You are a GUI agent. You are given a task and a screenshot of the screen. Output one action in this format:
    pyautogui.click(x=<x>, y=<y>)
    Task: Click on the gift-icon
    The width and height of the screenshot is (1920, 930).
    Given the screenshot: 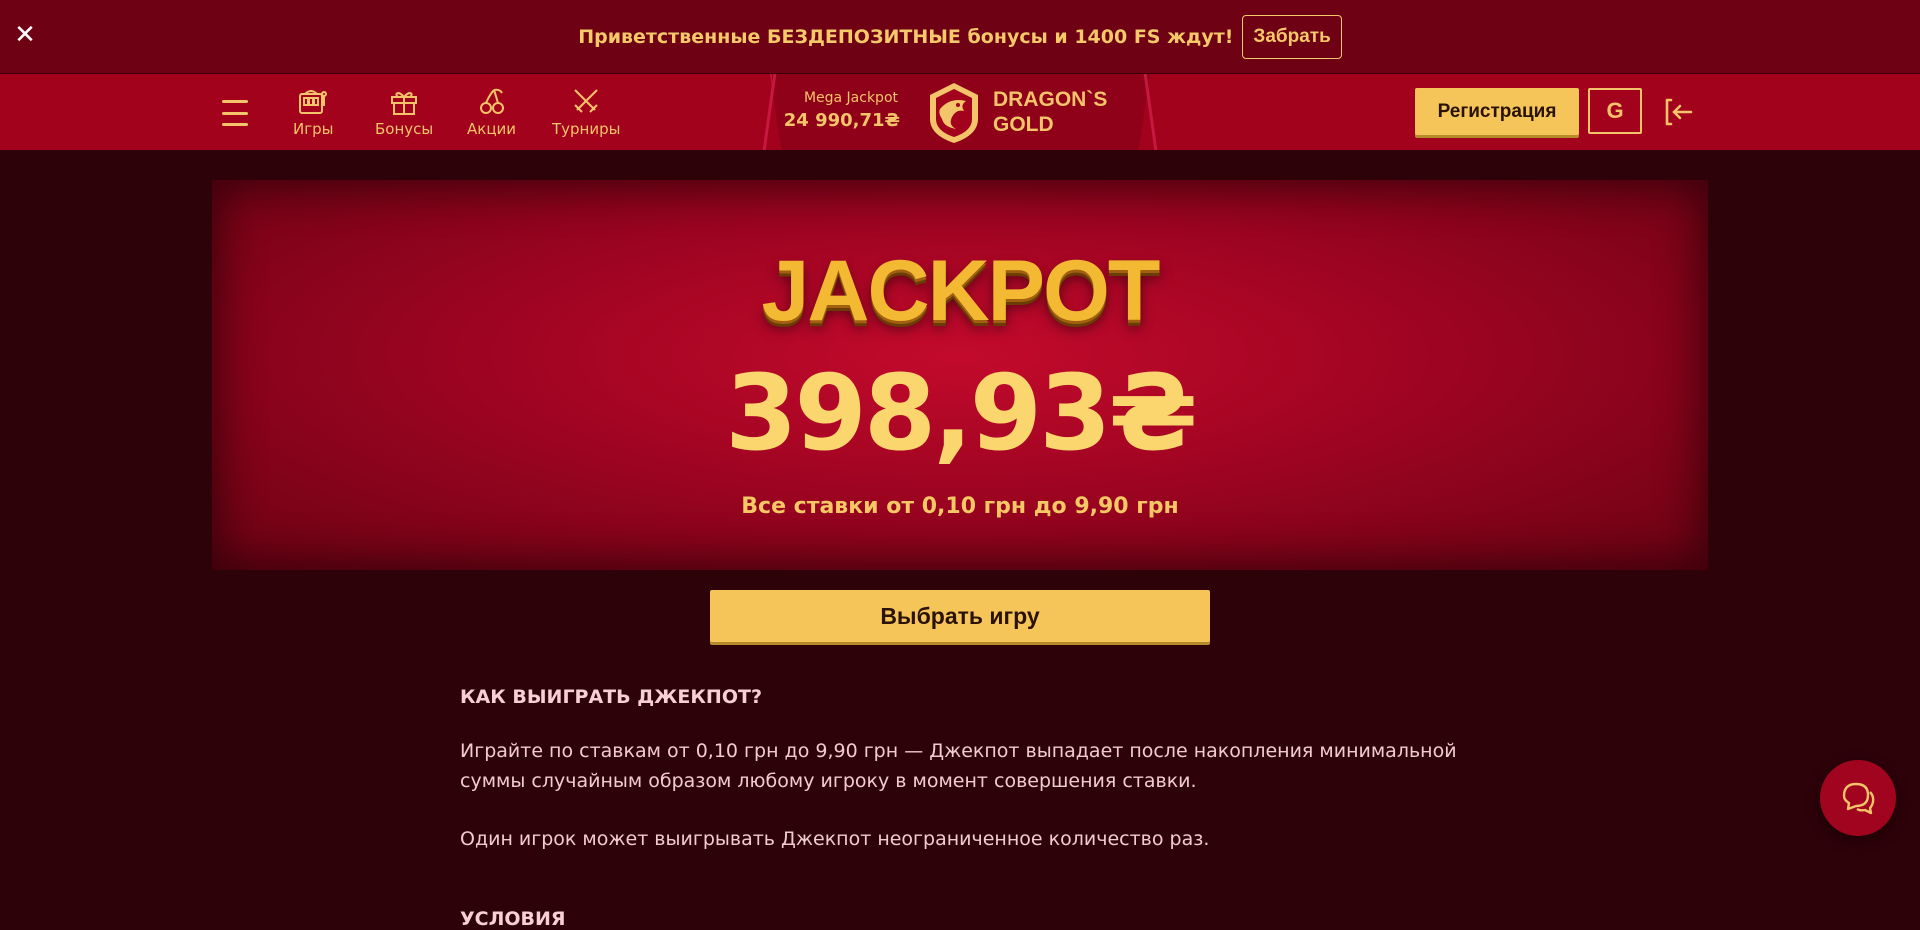 What is the action you would take?
    pyautogui.click(x=404, y=103)
    